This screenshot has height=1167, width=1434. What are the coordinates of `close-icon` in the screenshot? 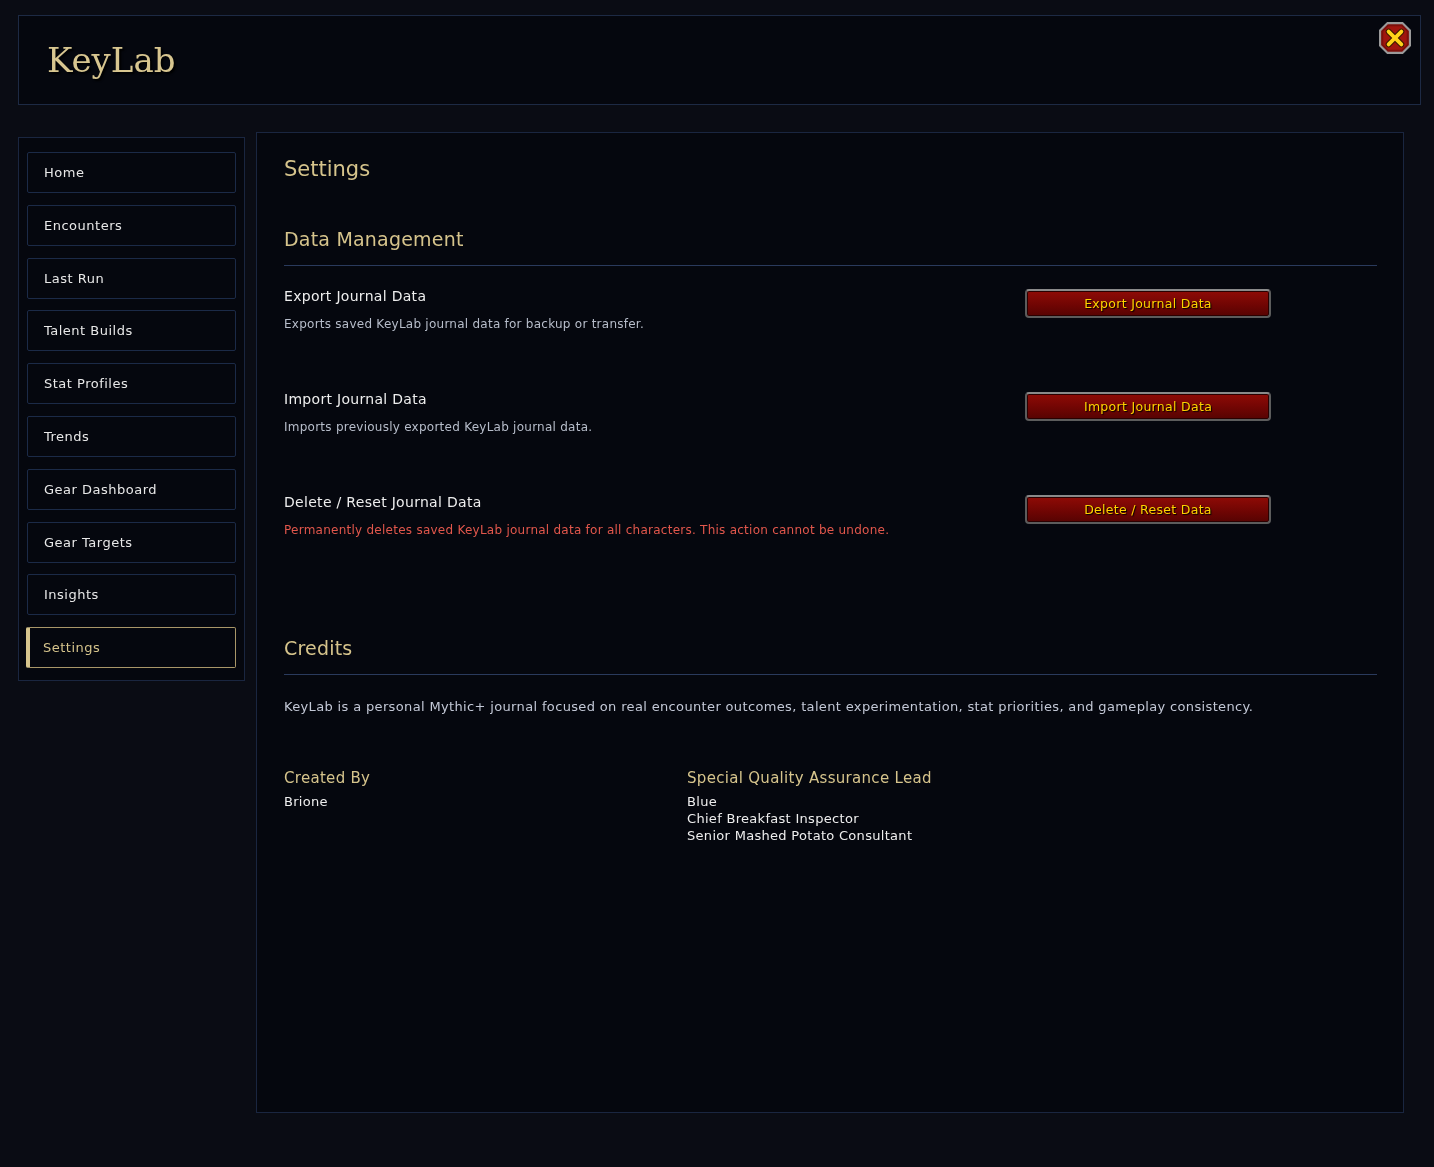 It's located at (1395, 38).